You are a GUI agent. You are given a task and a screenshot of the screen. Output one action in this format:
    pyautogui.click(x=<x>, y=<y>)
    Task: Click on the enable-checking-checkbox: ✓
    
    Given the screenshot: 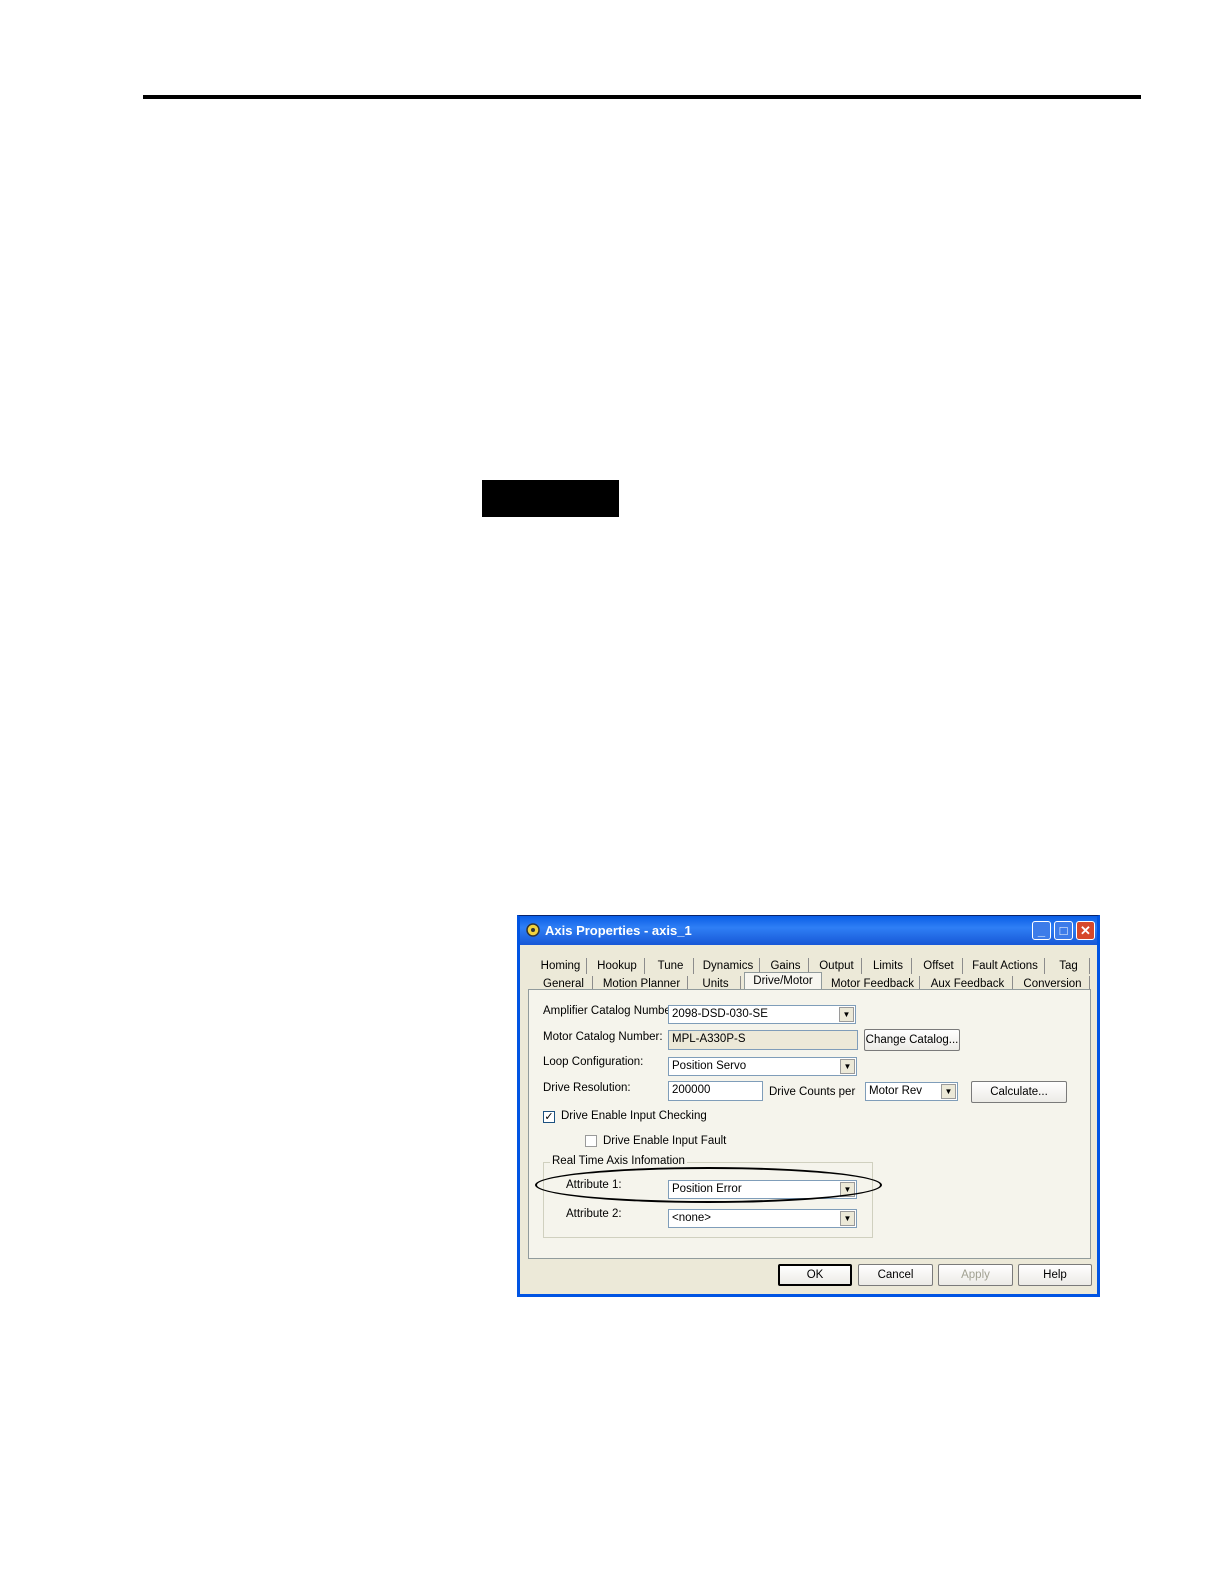 What is the action you would take?
    pyautogui.click(x=549, y=1117)
    